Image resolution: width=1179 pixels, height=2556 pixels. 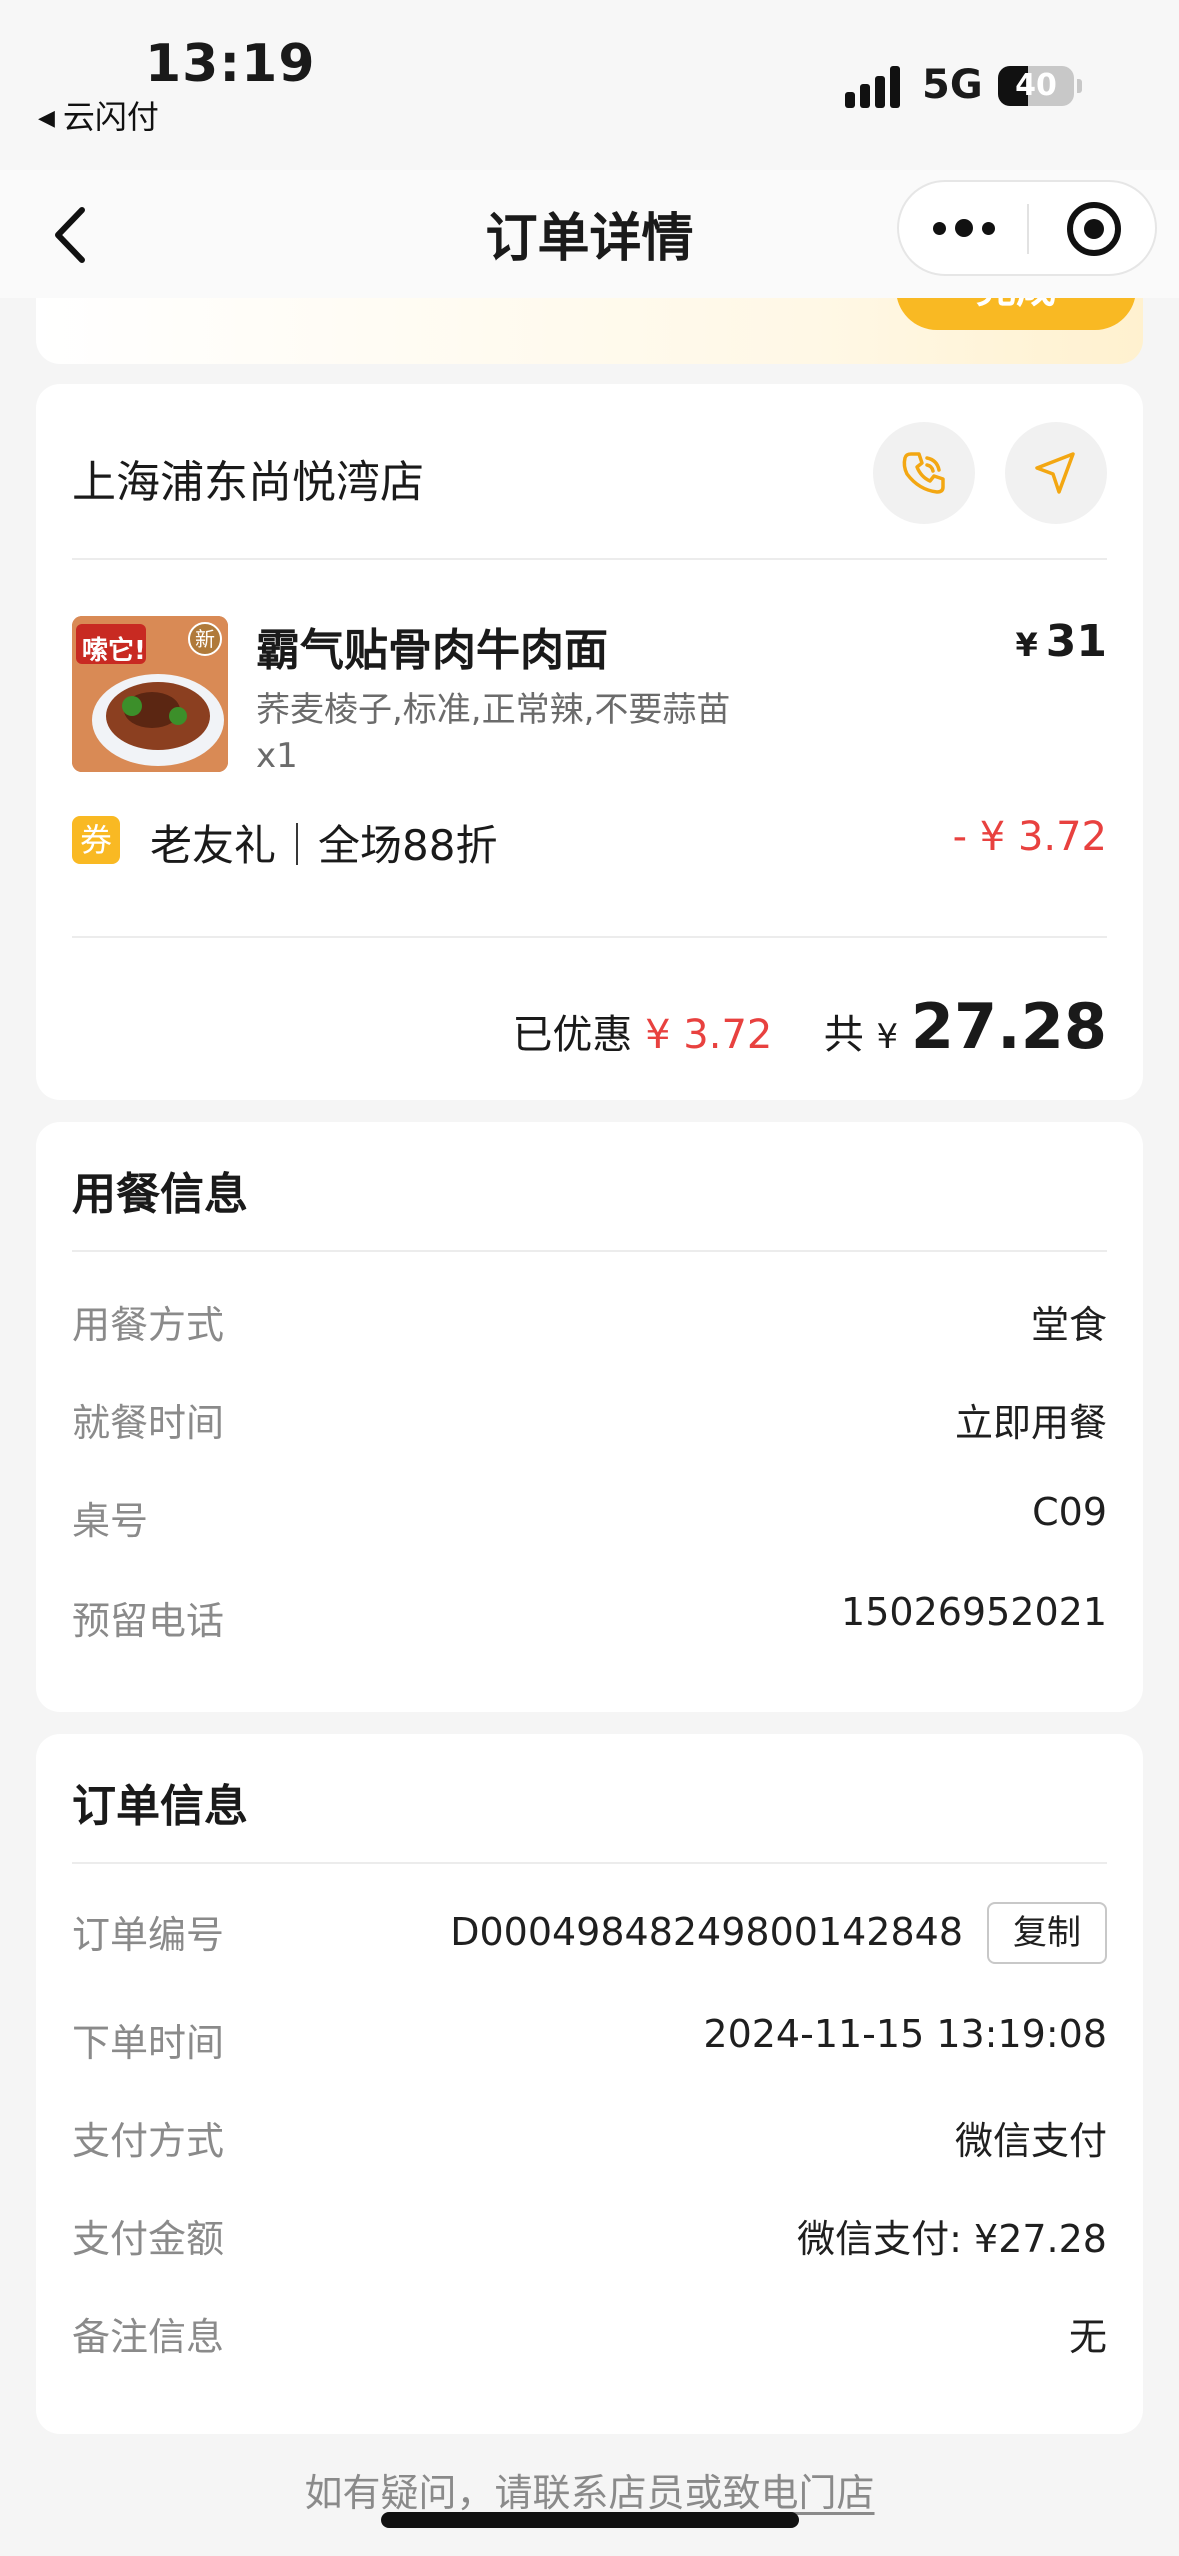 What do you see at coordinates (952, 85) in the screenshot?
I see `network-label: 5G` at bounding box center [952, 85].